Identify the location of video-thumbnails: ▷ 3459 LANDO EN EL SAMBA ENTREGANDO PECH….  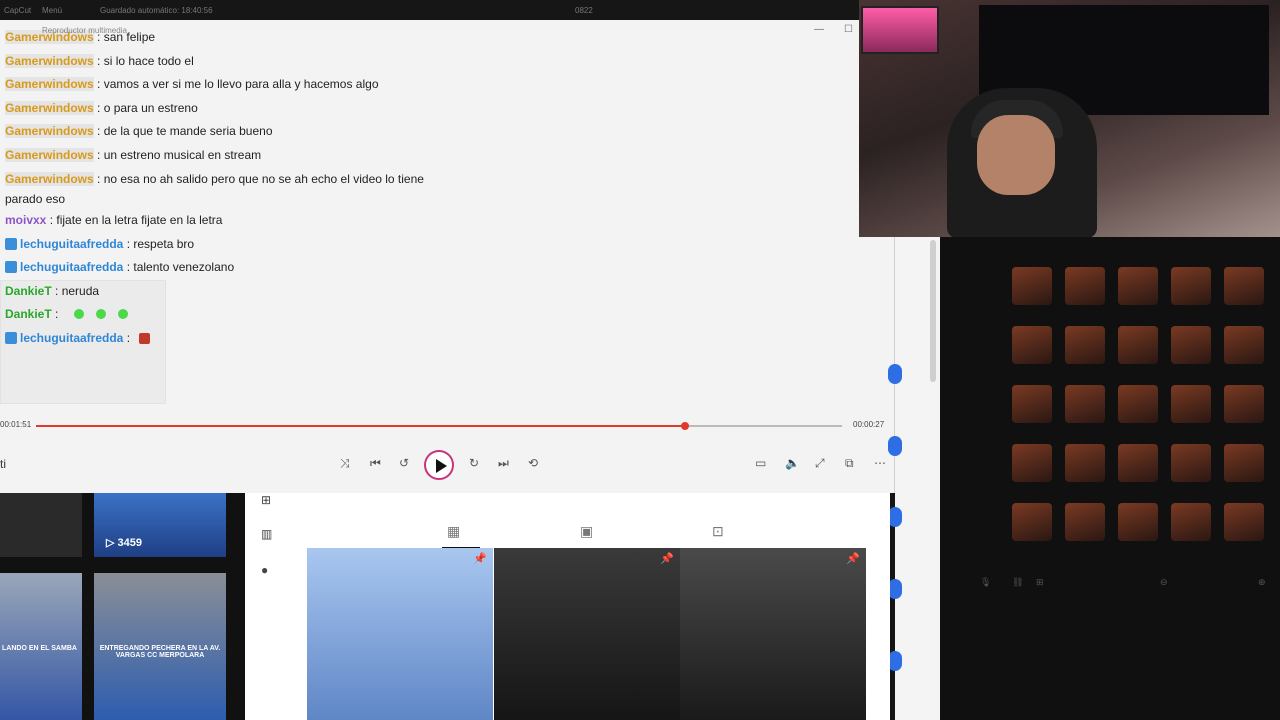
(122, 606).